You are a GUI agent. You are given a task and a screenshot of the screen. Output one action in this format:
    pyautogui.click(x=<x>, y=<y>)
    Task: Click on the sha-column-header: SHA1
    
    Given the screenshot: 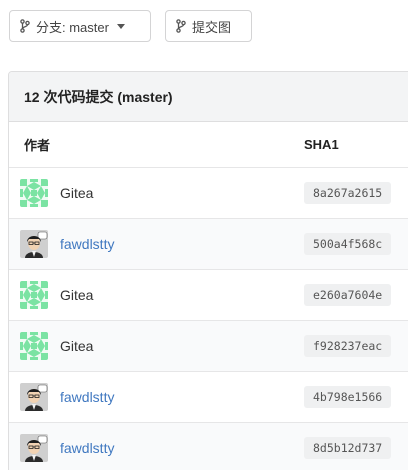 What is the action you would take?
    pyautogui.click(x=321, y=144)
    